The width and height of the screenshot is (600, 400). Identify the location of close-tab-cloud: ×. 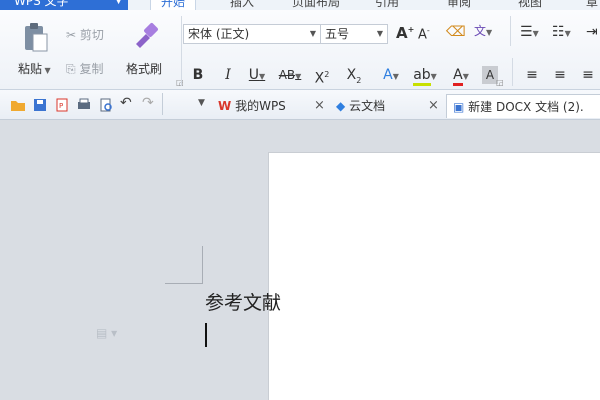
(433, 106).